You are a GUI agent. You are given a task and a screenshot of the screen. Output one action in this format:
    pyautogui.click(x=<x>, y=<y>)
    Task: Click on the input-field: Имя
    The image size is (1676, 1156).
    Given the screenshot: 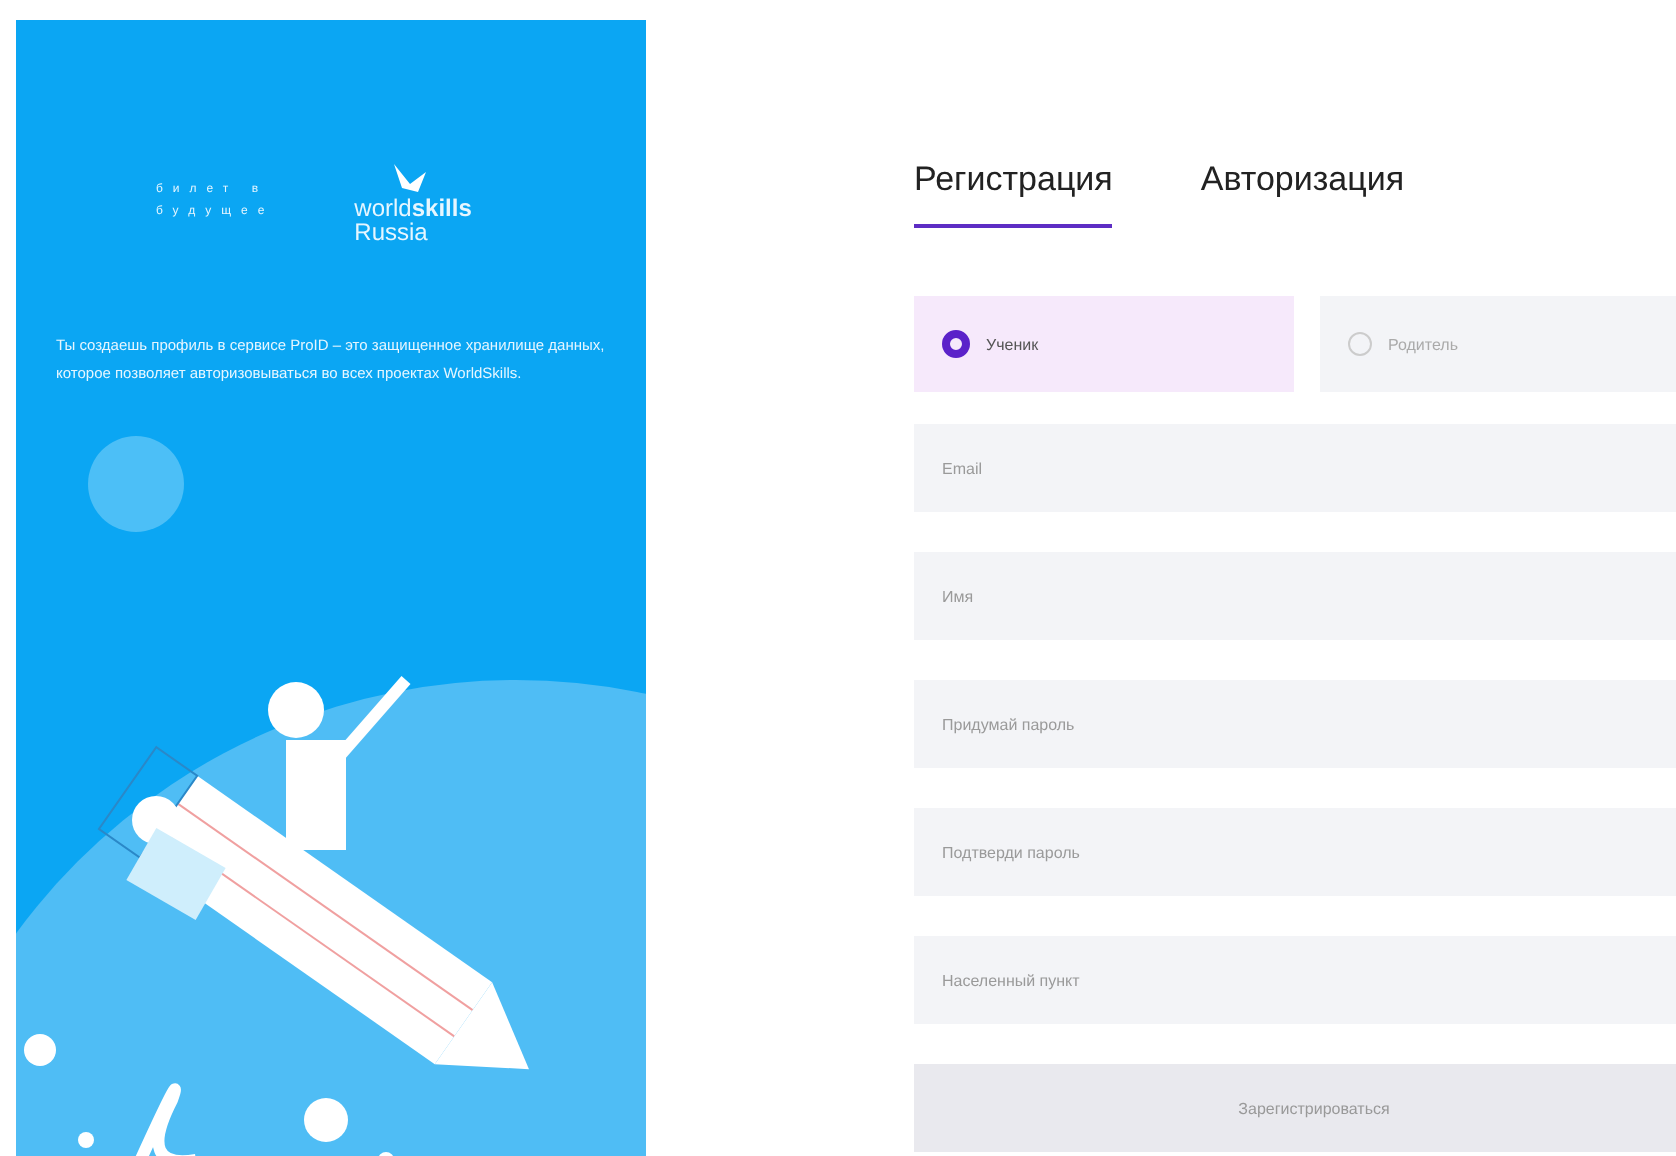 What is the action you would take?
    pyautogui.click(x=1295, y=596)
    